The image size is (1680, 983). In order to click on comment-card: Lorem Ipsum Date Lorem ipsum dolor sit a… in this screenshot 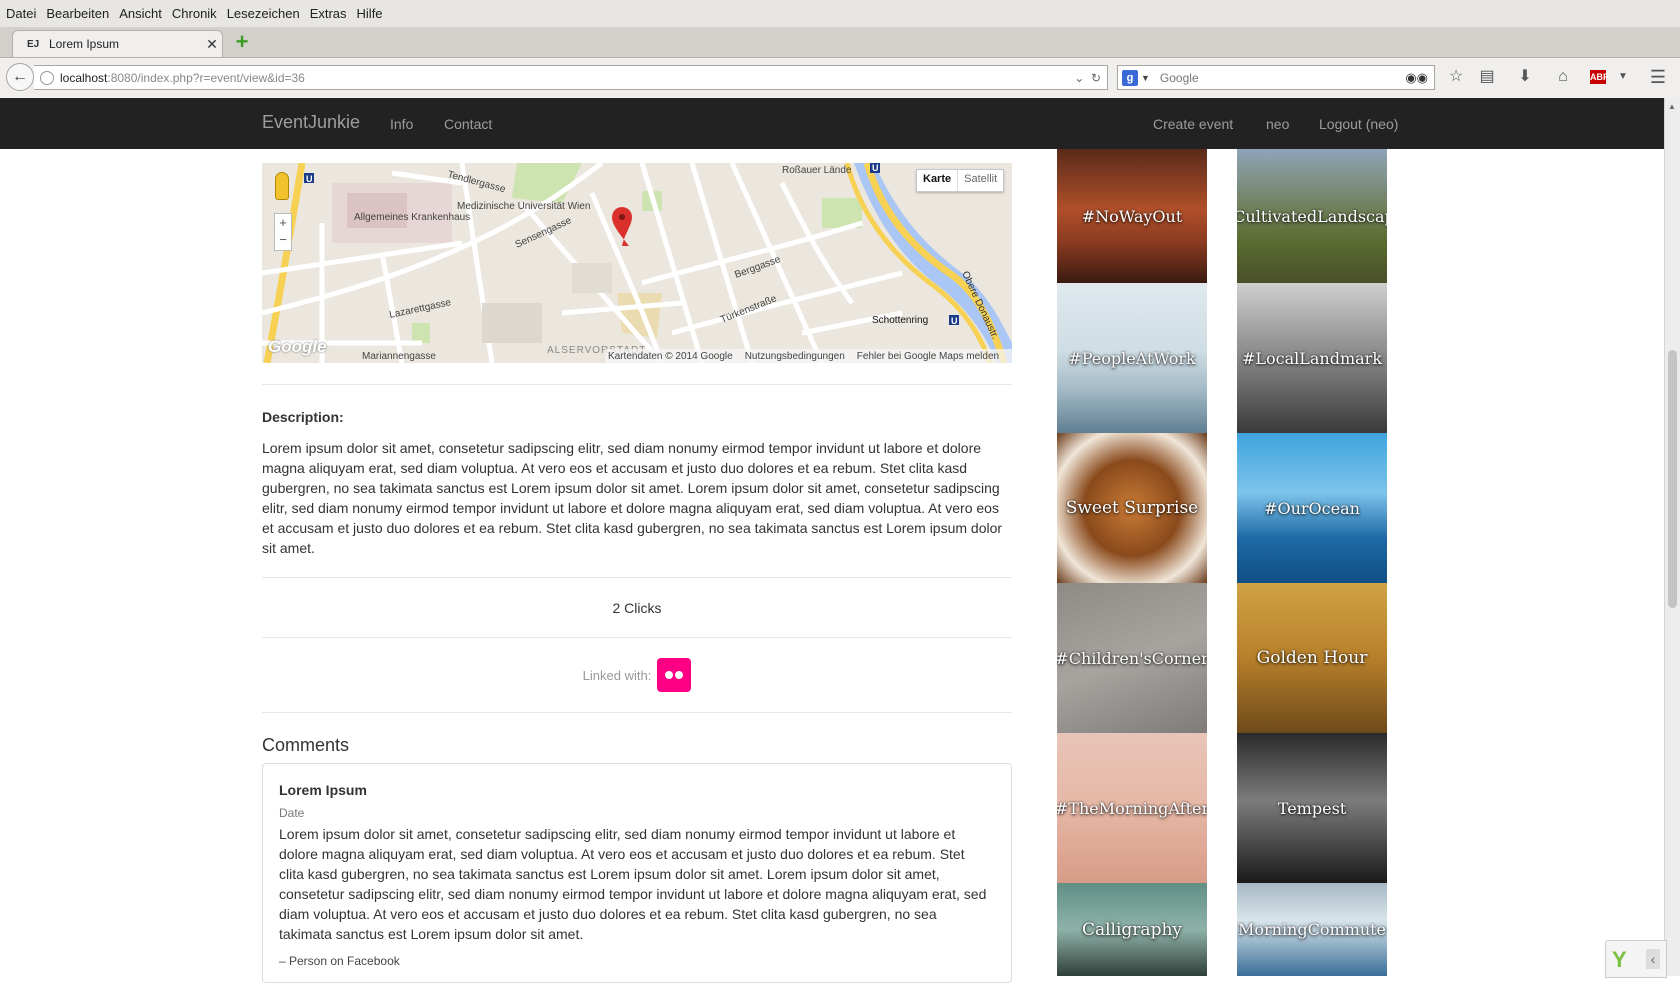, I will do `click(637, 873)`.